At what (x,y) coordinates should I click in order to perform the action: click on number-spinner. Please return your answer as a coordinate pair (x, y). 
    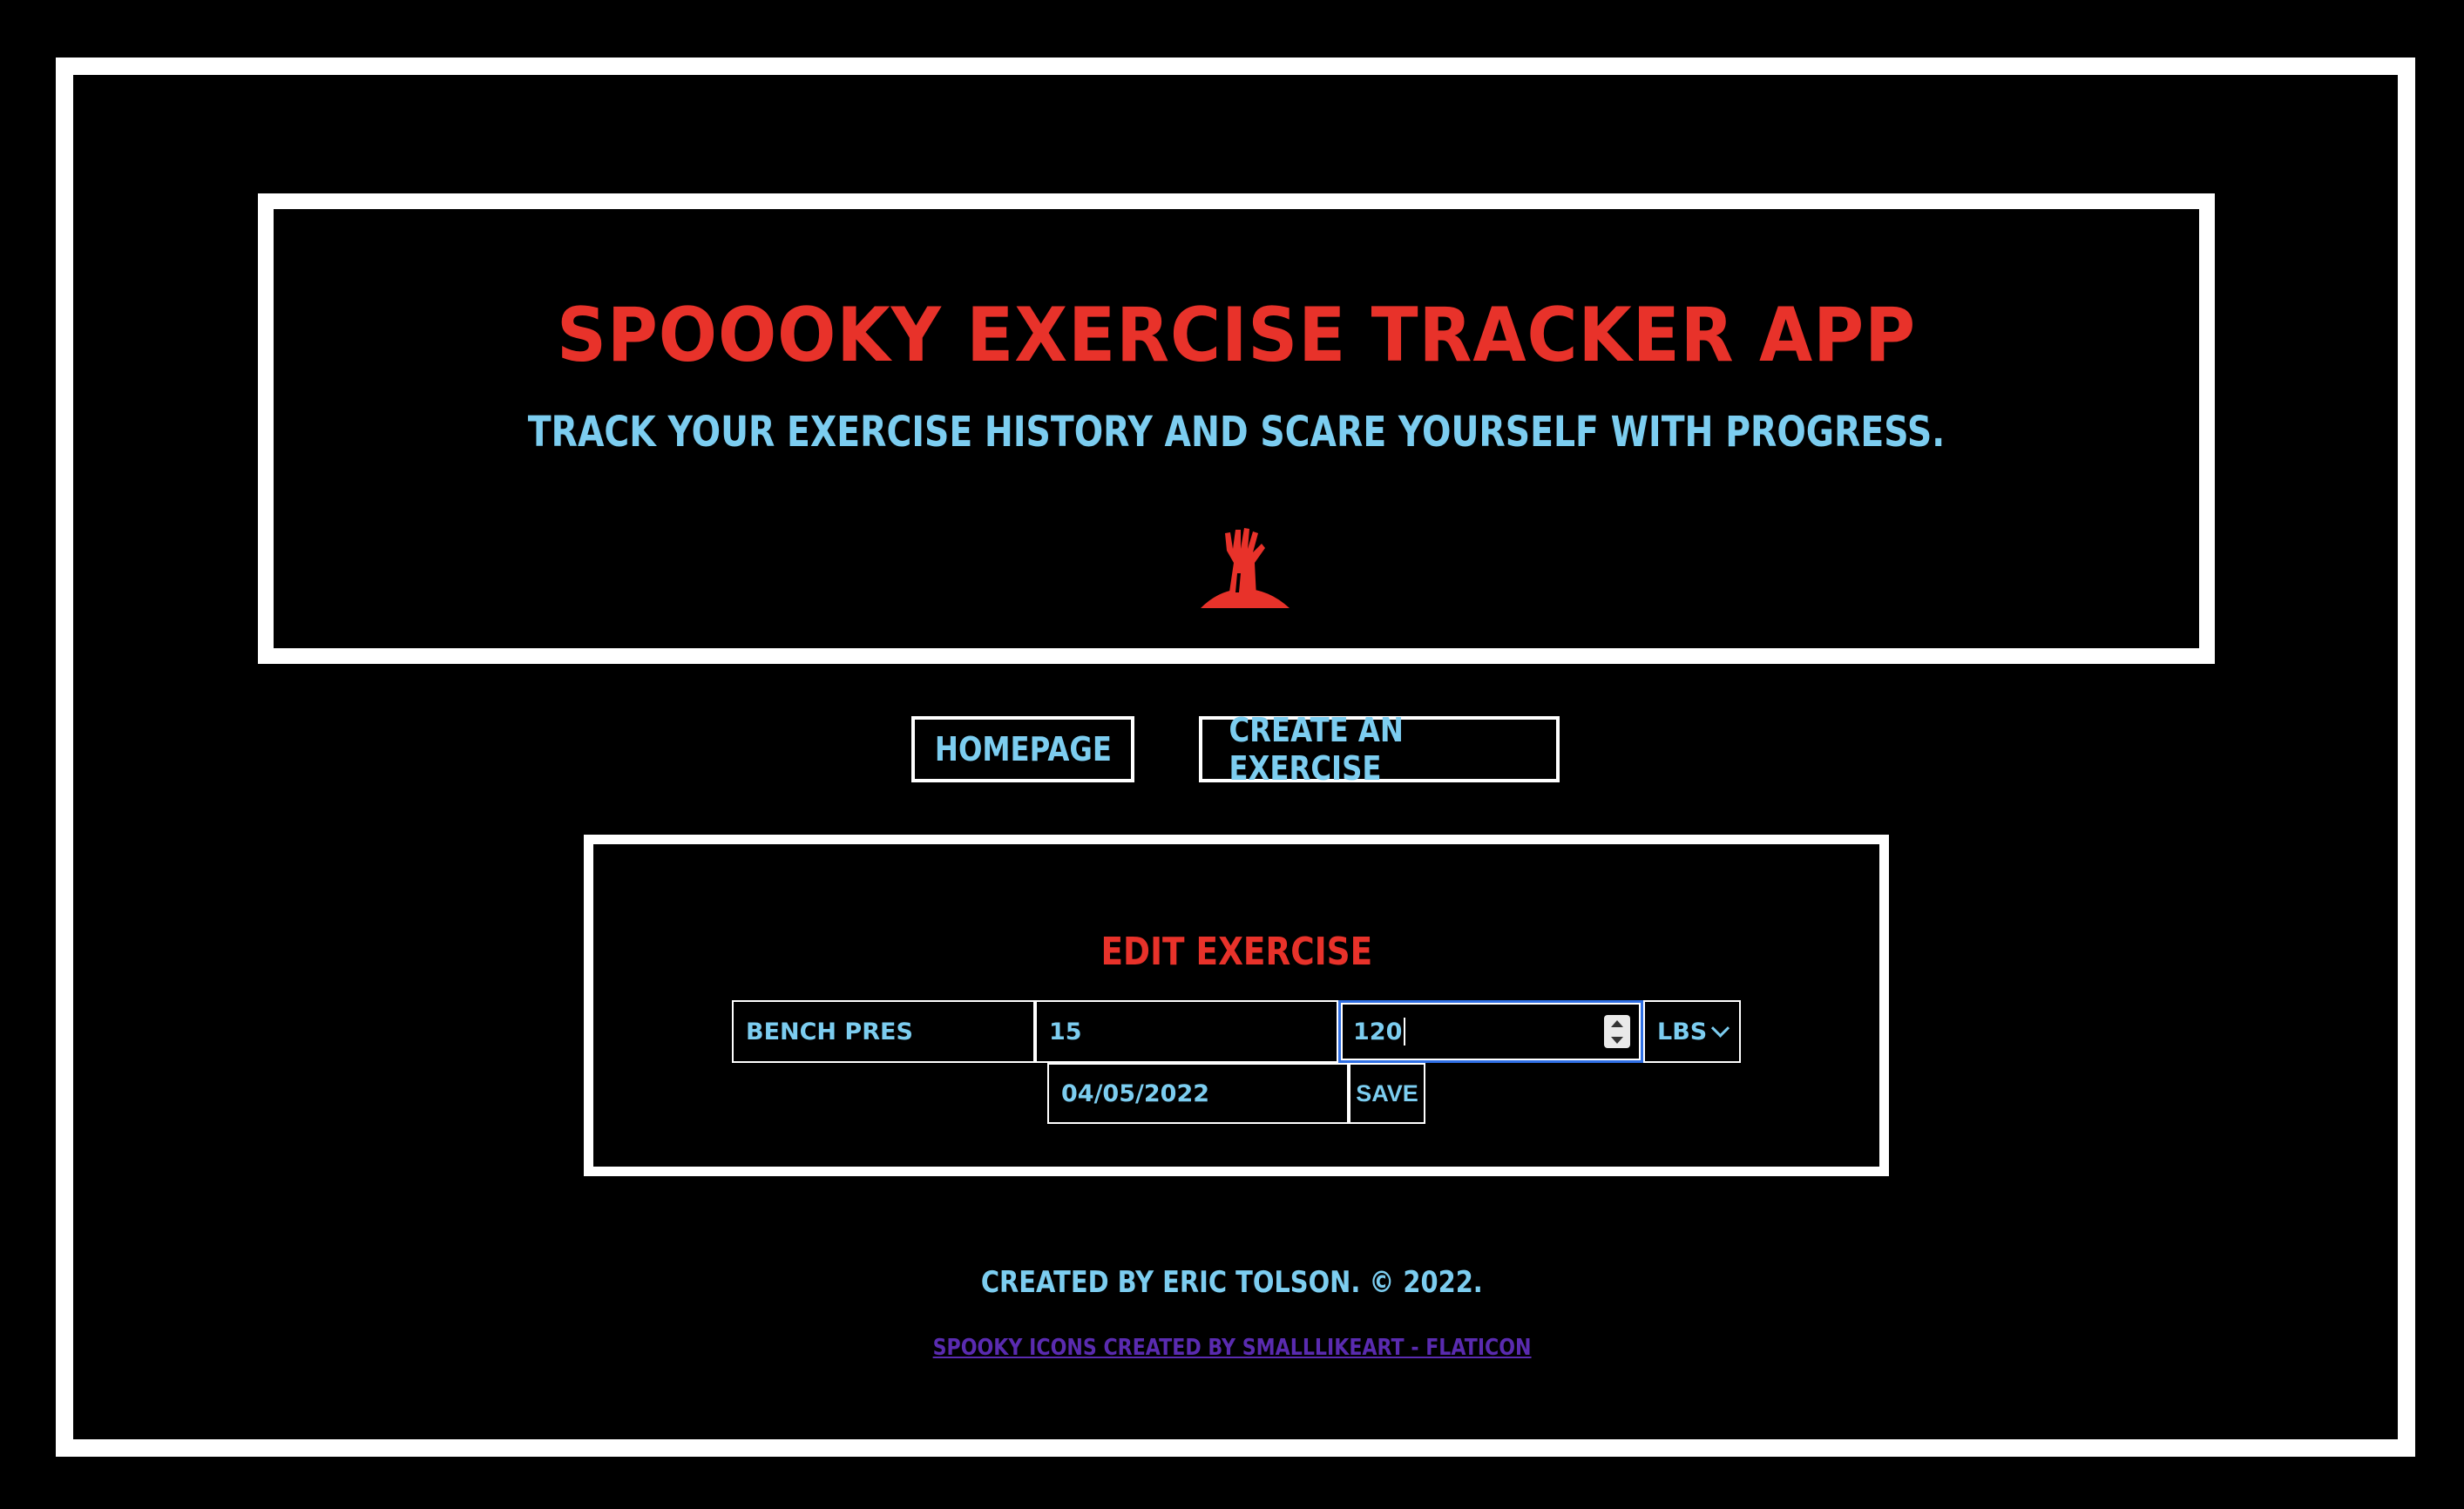
    Looking at the image, I should click on (1617, 1031).